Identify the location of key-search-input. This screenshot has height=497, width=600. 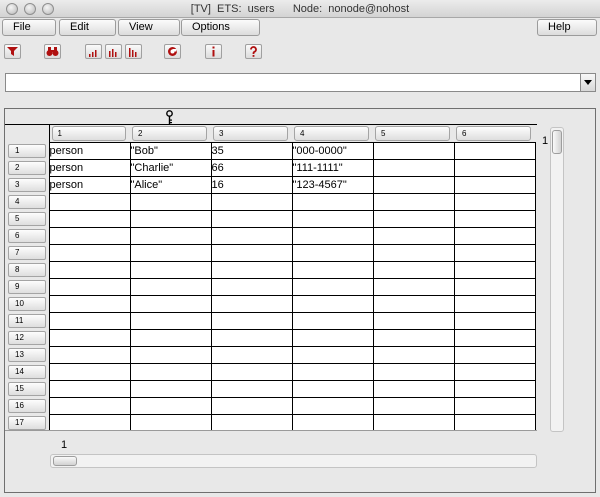
(293, 82).